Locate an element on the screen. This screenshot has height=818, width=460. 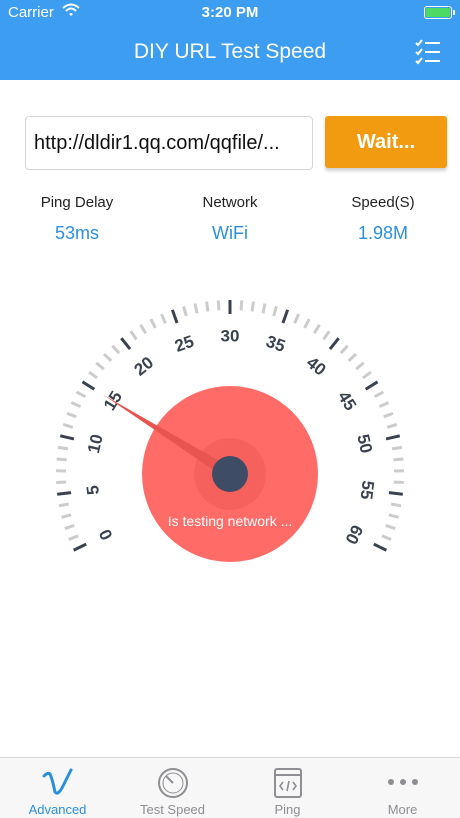
ping-delay-stat: Ping Delay 53ms is located at coordinates (77, 219).